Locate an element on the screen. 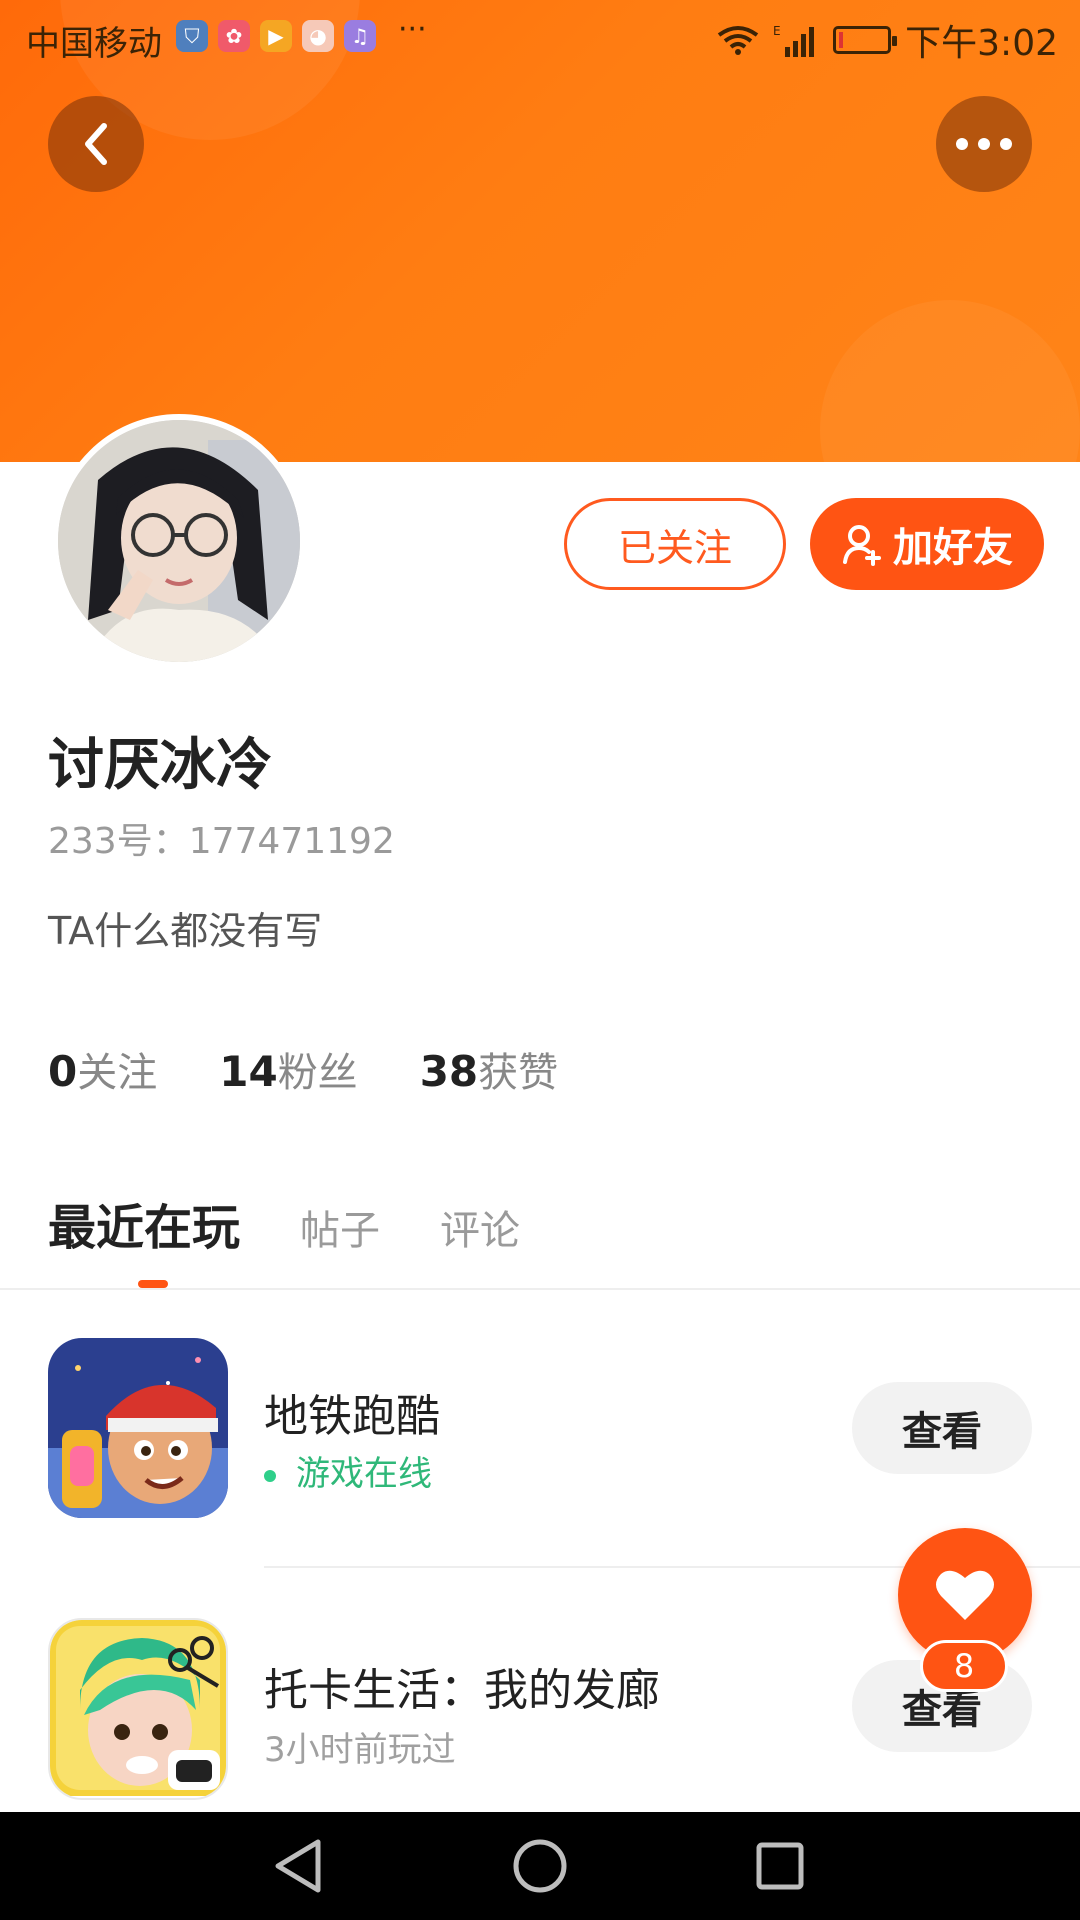 This screenshot has width=1080, height=1920. active-tab-indicator is located at coordinates (153, 1284).